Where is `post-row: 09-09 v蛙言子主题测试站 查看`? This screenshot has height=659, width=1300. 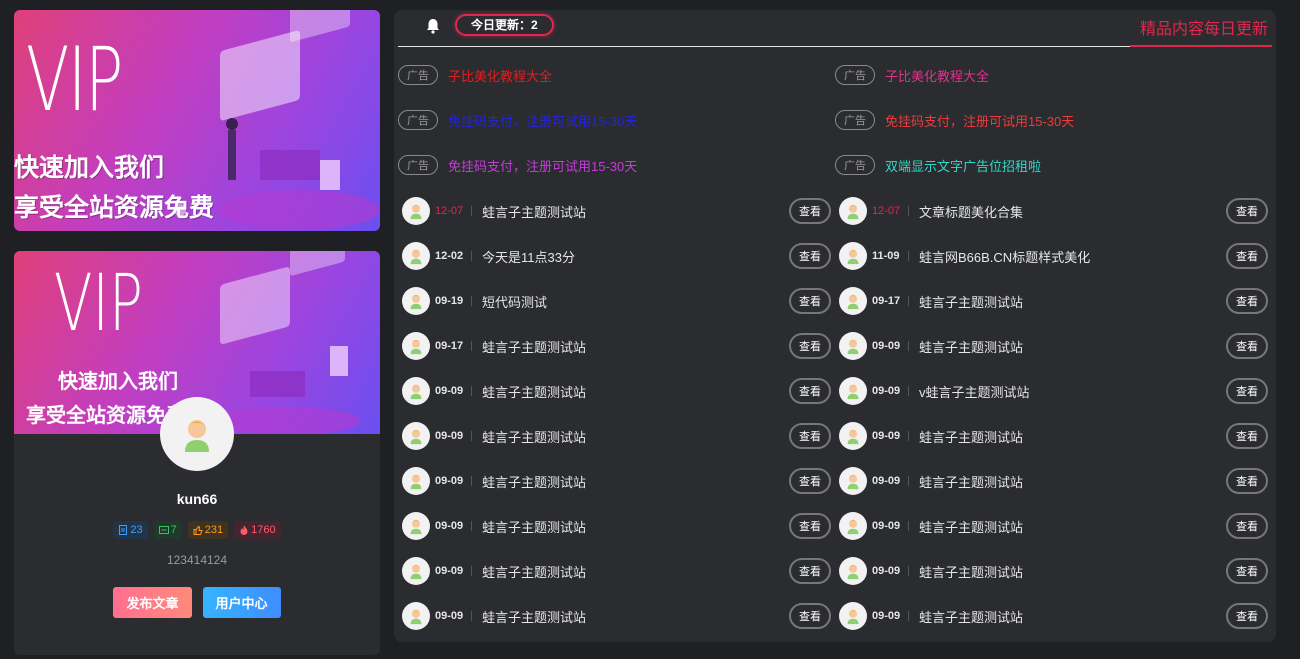 post-row: 09-09 v蛙言子主题测试站 查看 is located at coordinates (1054, 391).